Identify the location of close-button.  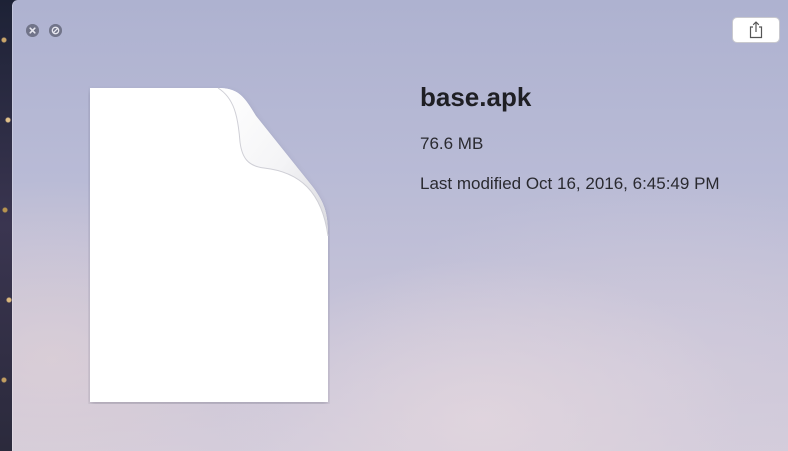
(32, 30).